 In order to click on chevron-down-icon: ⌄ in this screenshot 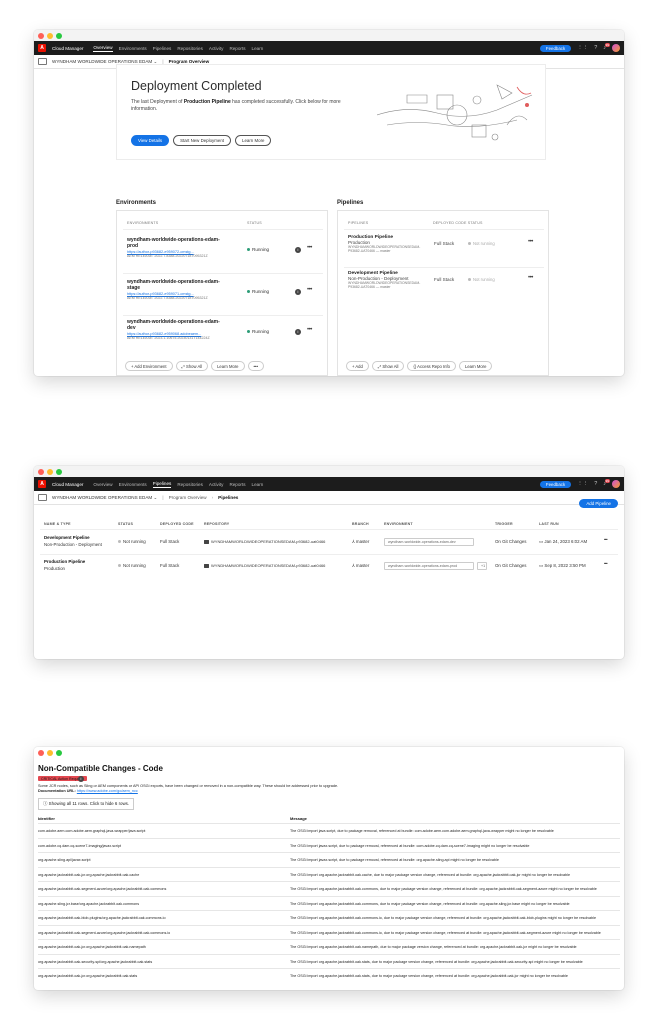, I will do `click(155, 497)`.